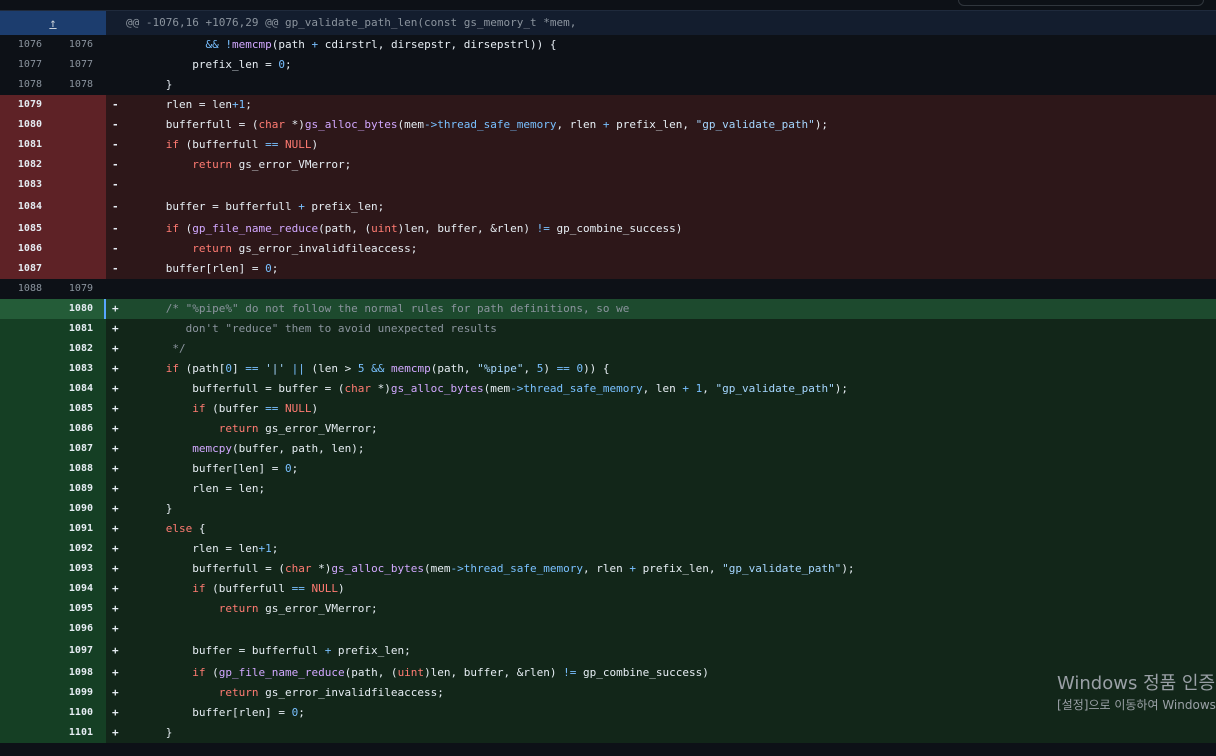  I want to click on added-line: 1082 + */, so click(608, 349).